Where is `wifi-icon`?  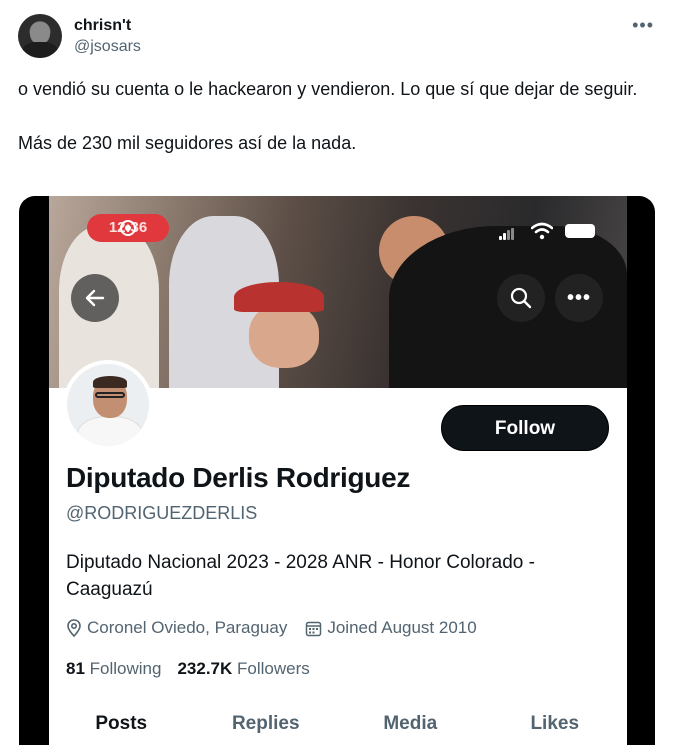
wifi-icon is located at coordinates (542, 231).